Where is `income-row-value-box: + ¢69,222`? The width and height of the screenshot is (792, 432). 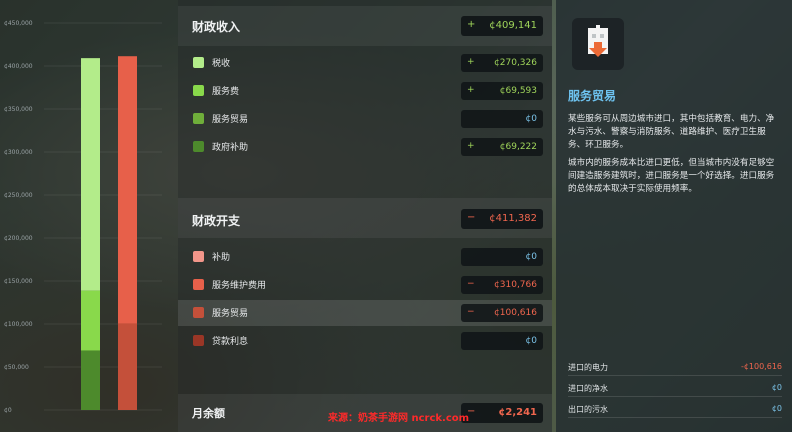 income-row-value-box: + ¢69,222 is located at coordinates (502, 147).